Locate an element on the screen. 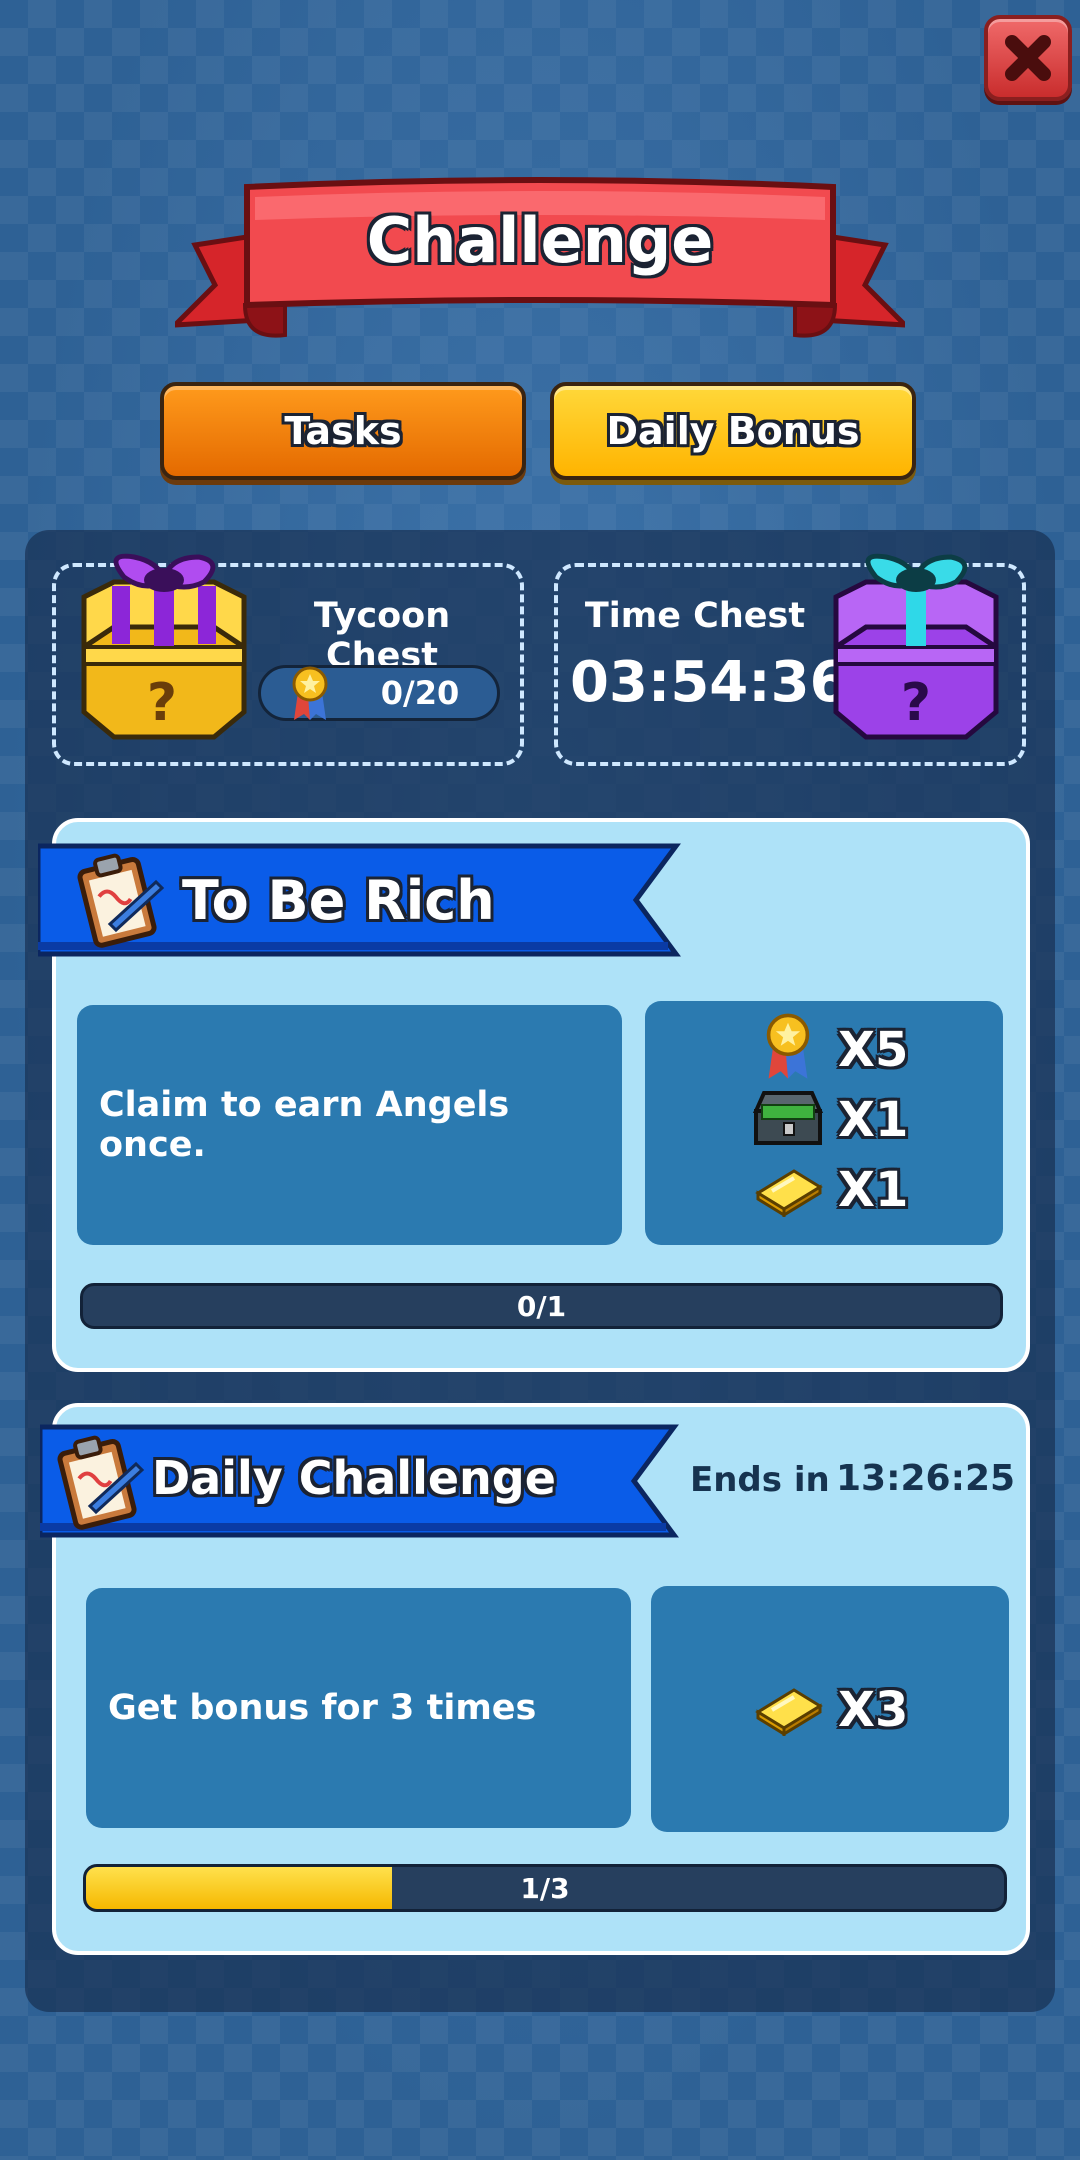 The width and height of the screenshot is (1080, 2160). daily-progress-text: 1/3 is located at coordinates (545, 1888).